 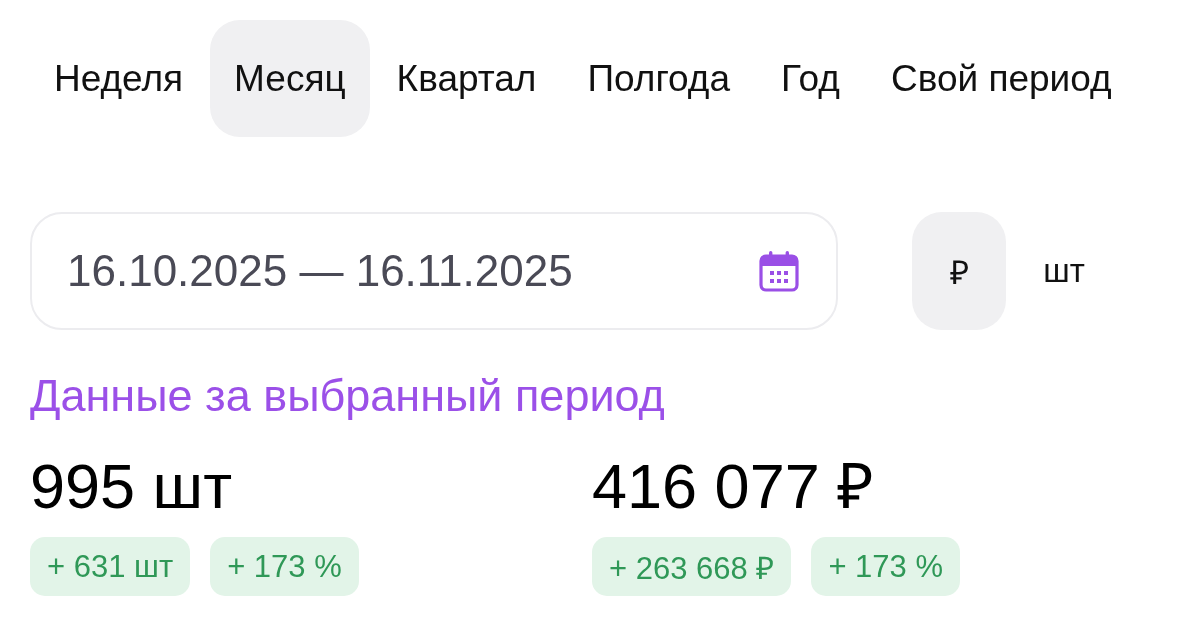 What do you see at coordinates (779, 271) in the screenshot?
I see `calendar-icon` at bounding box center [779, 271].